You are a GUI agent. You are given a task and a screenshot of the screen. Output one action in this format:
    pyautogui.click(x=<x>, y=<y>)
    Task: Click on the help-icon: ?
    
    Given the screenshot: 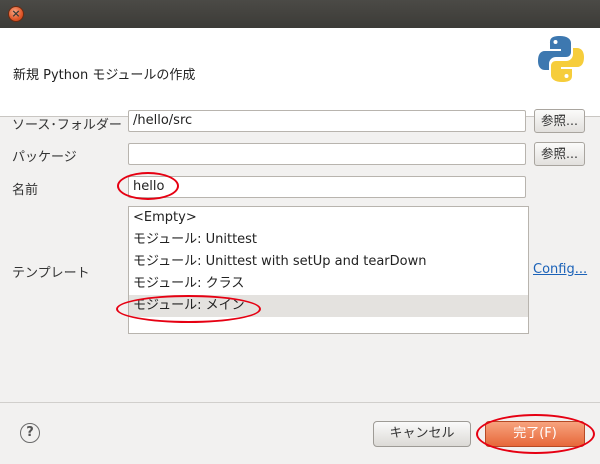 What is the action you would take?
    pyautogui.click(x=30, y=433)
    